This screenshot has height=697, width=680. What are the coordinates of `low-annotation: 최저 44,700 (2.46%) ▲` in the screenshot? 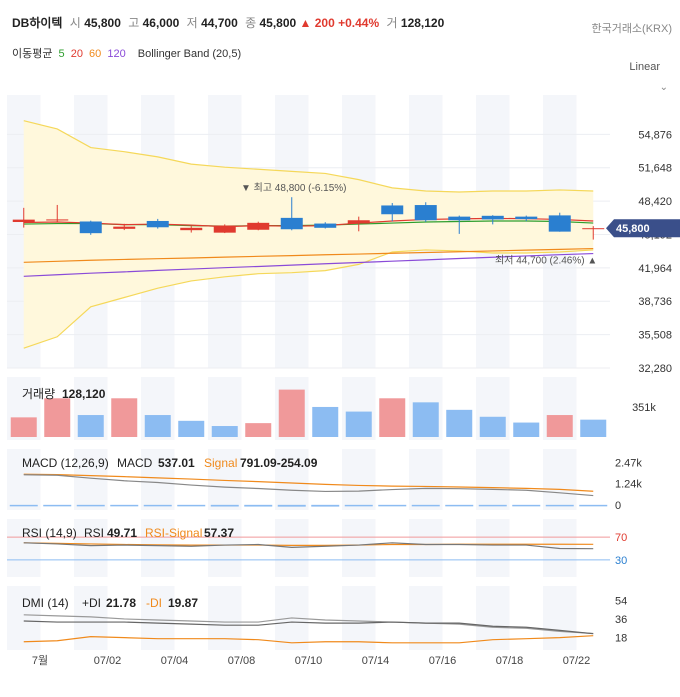 It's located at (546, 261).